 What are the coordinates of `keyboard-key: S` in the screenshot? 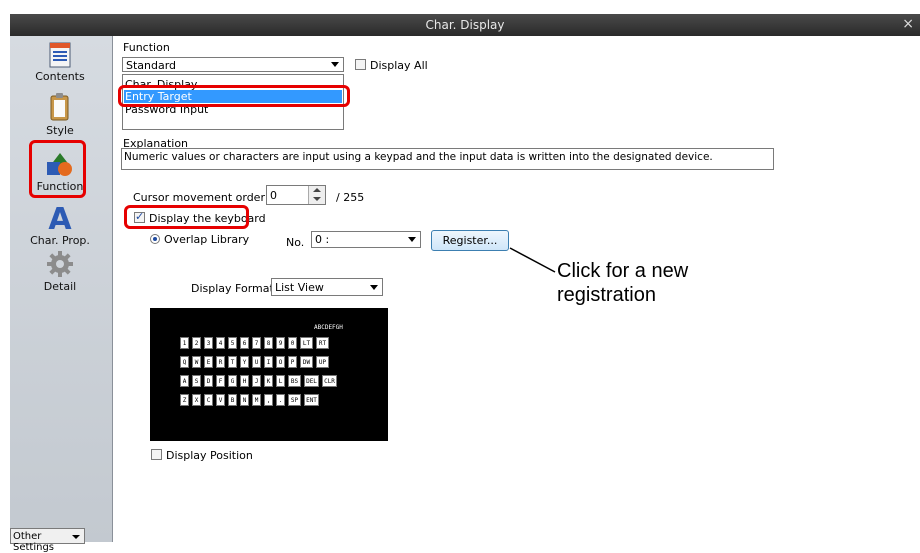 It's located at (196, 381).